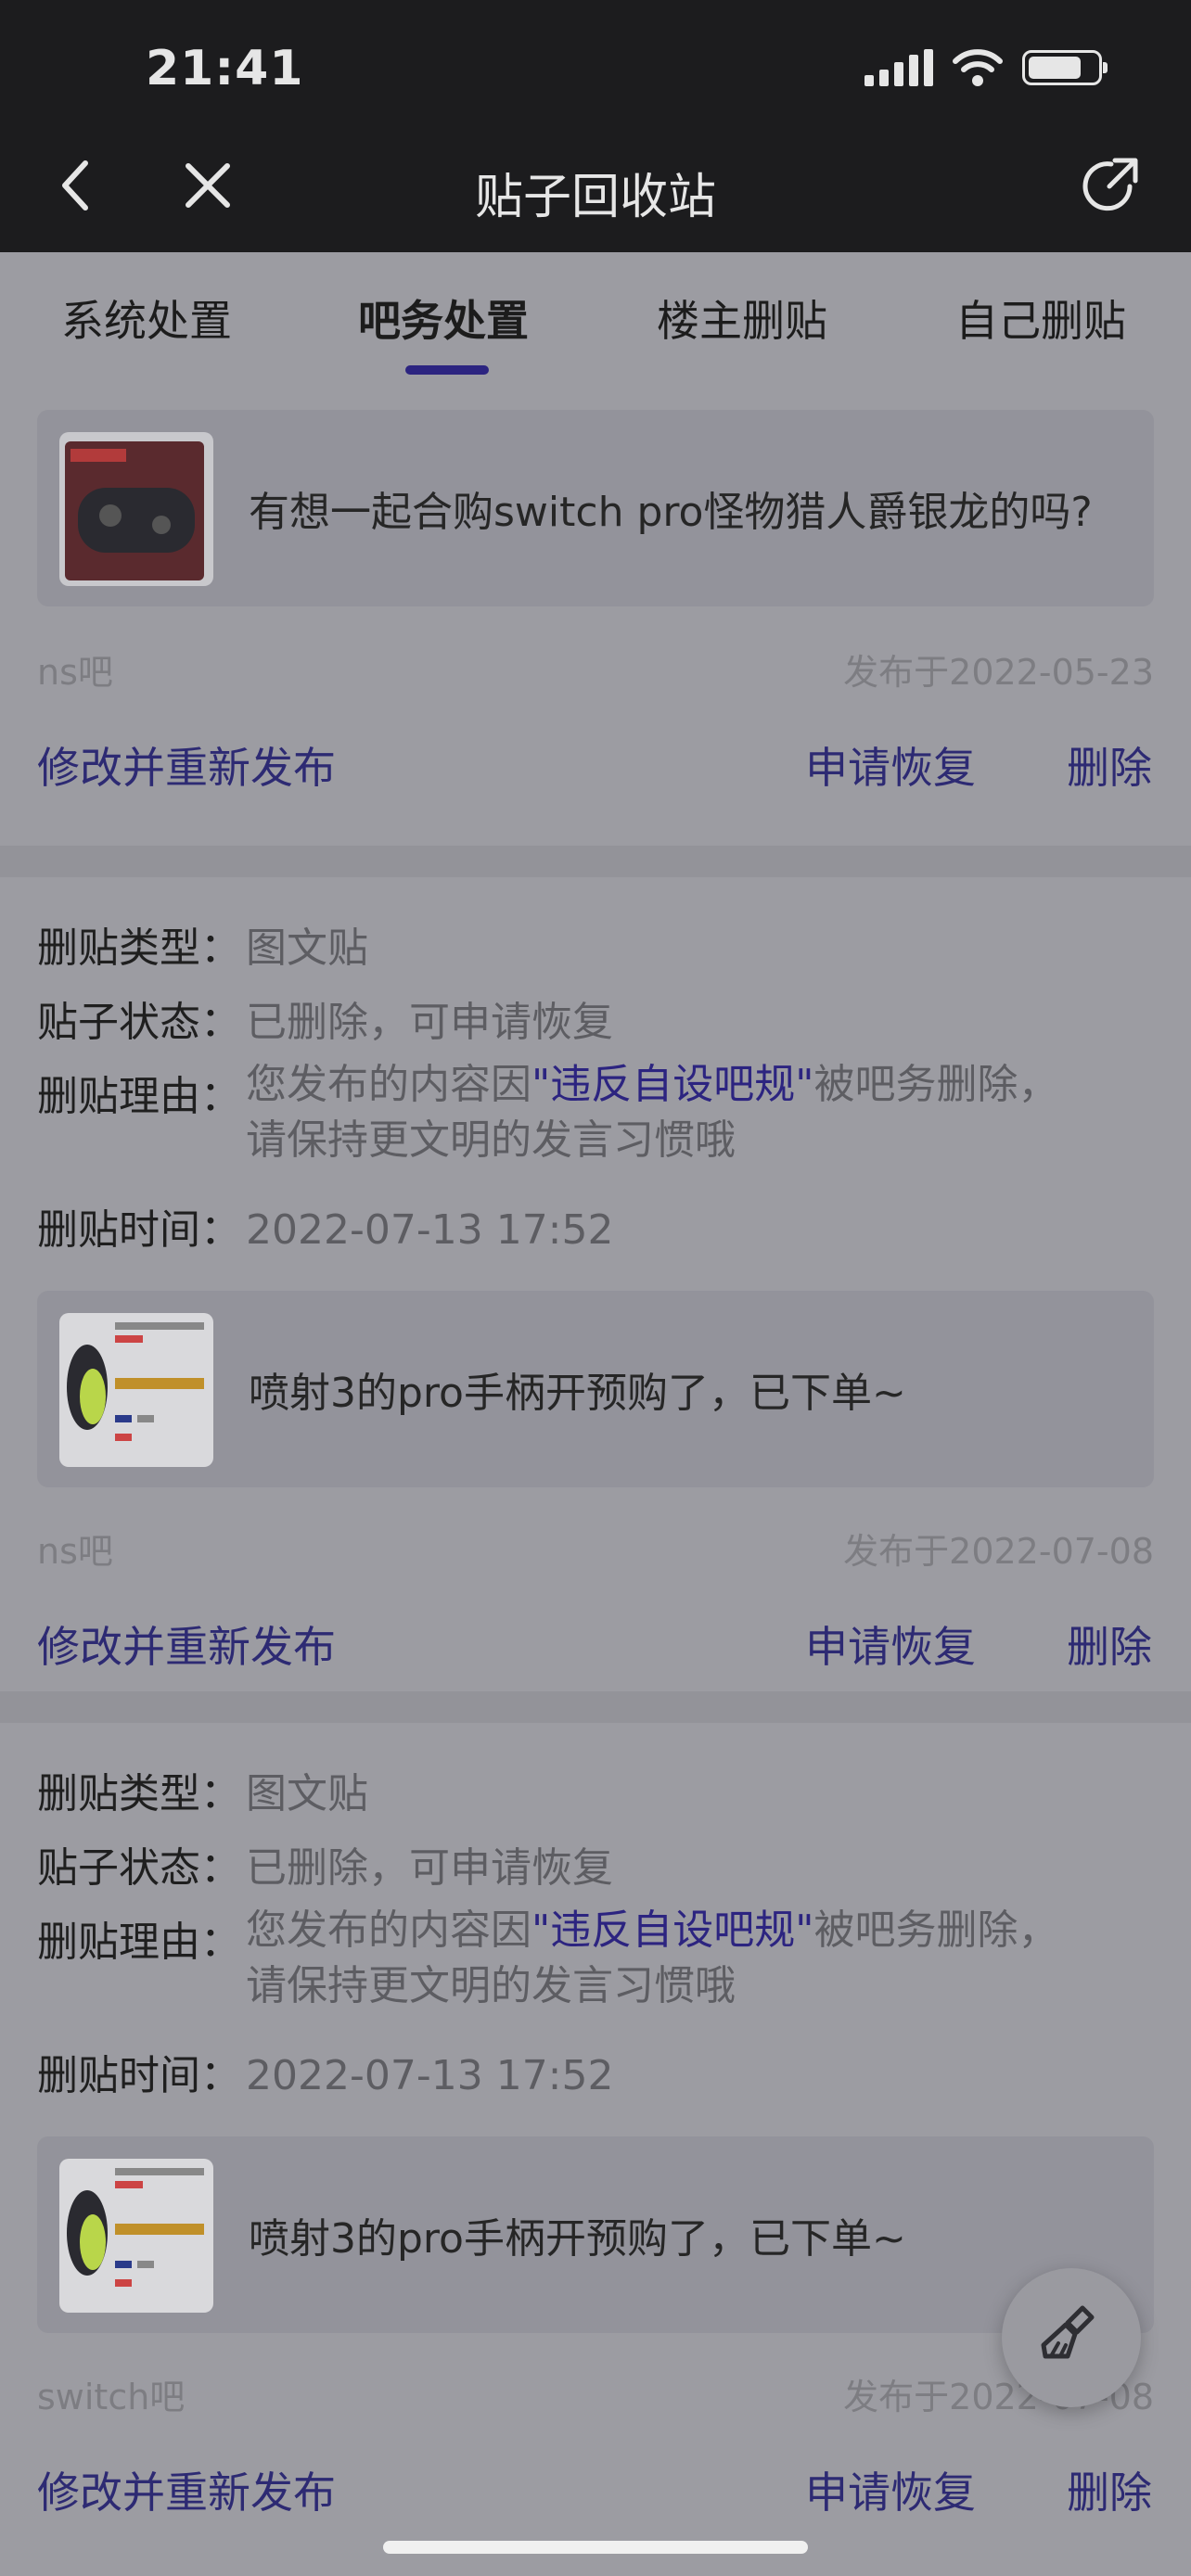  Describe the element at coordinates (1068, 2332) in the screenshot. I see `broom-icon` at that location.